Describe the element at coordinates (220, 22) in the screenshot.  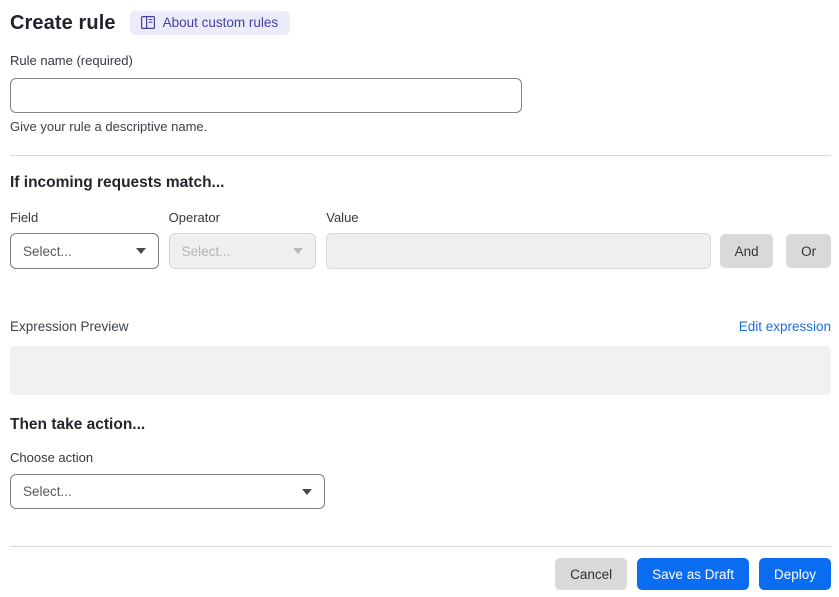
I see `badge-label: About custom rules` at that location.